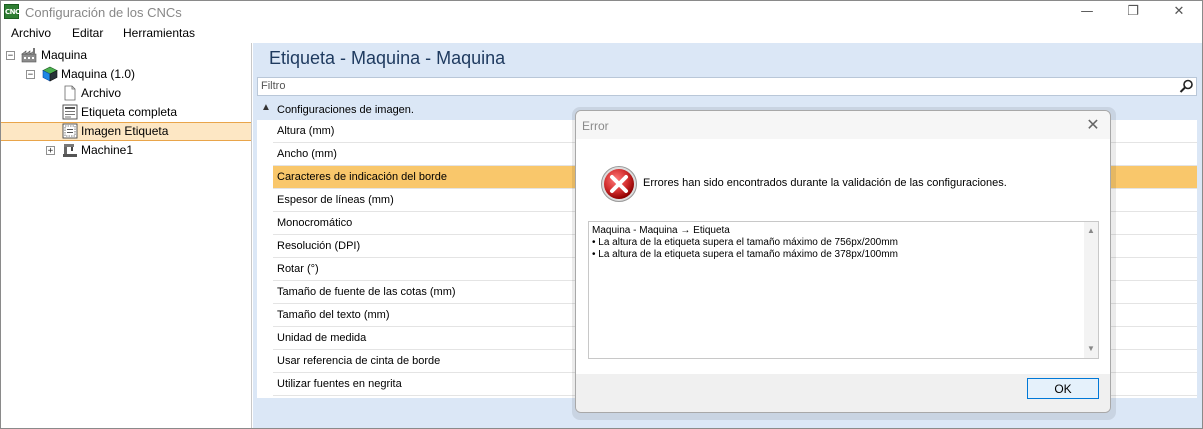  What do you see at coordinates (595, 126) in the screenshot?
I see `dialog-title: Error` at bounding box center [595, 126].